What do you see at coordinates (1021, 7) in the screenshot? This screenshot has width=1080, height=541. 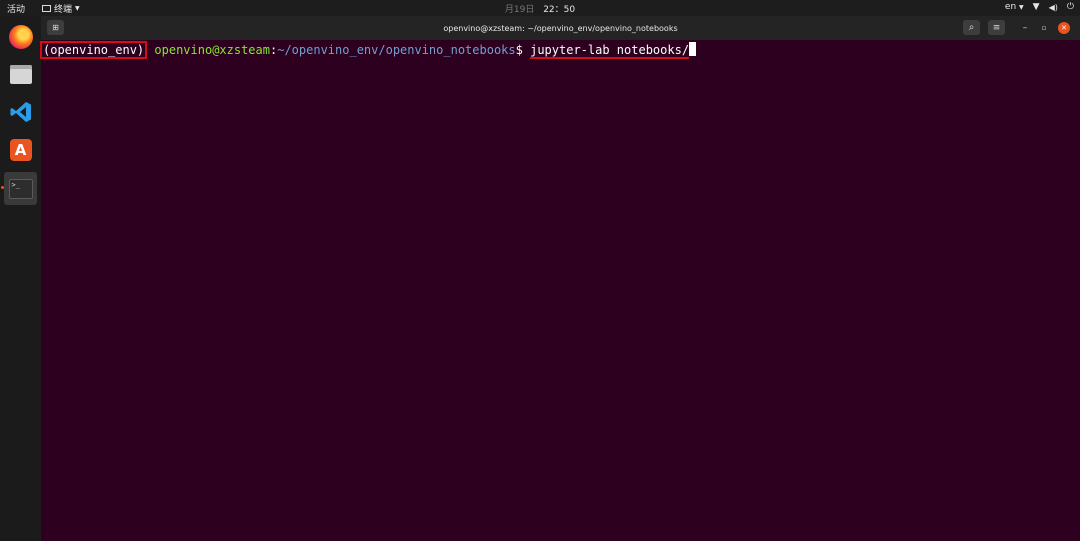 I see `chevron-down-icon: ▼` at bounding box center [1021, 7].